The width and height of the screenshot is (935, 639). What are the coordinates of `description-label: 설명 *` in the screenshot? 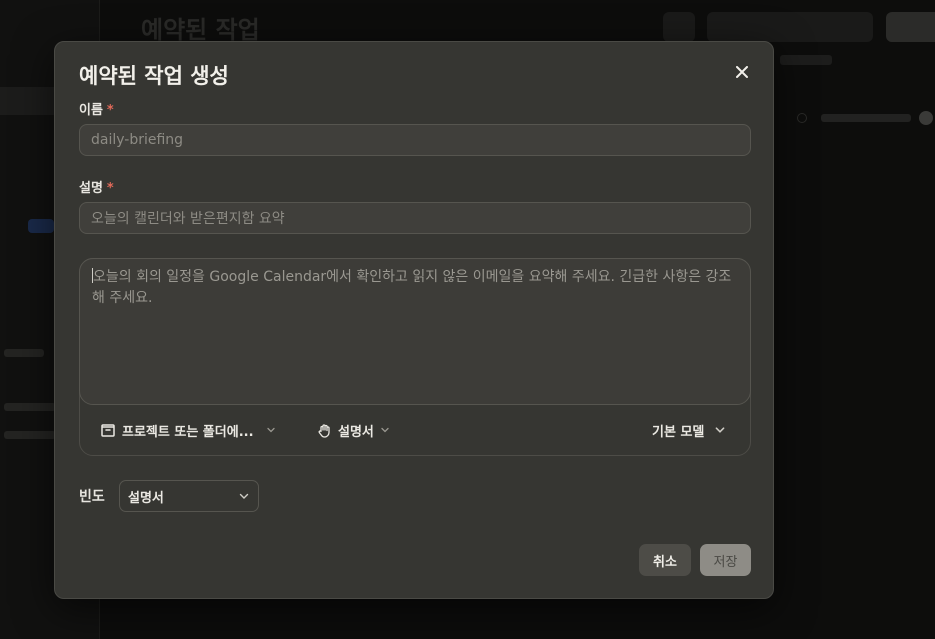 It's located at (96, 186).